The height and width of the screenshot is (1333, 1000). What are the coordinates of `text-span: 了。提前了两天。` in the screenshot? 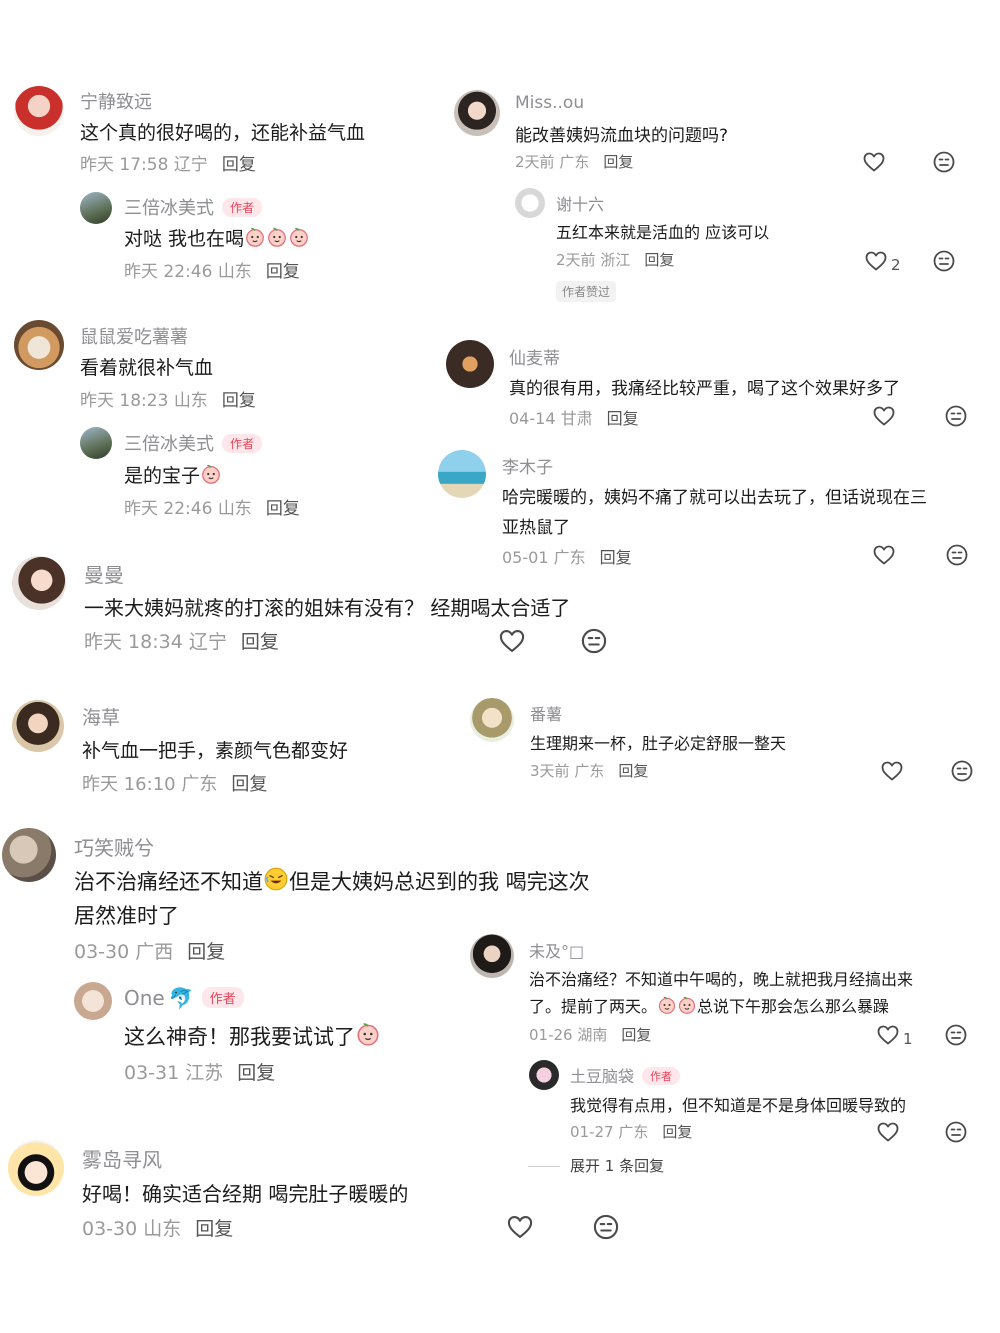 It's located at (593, 1006).